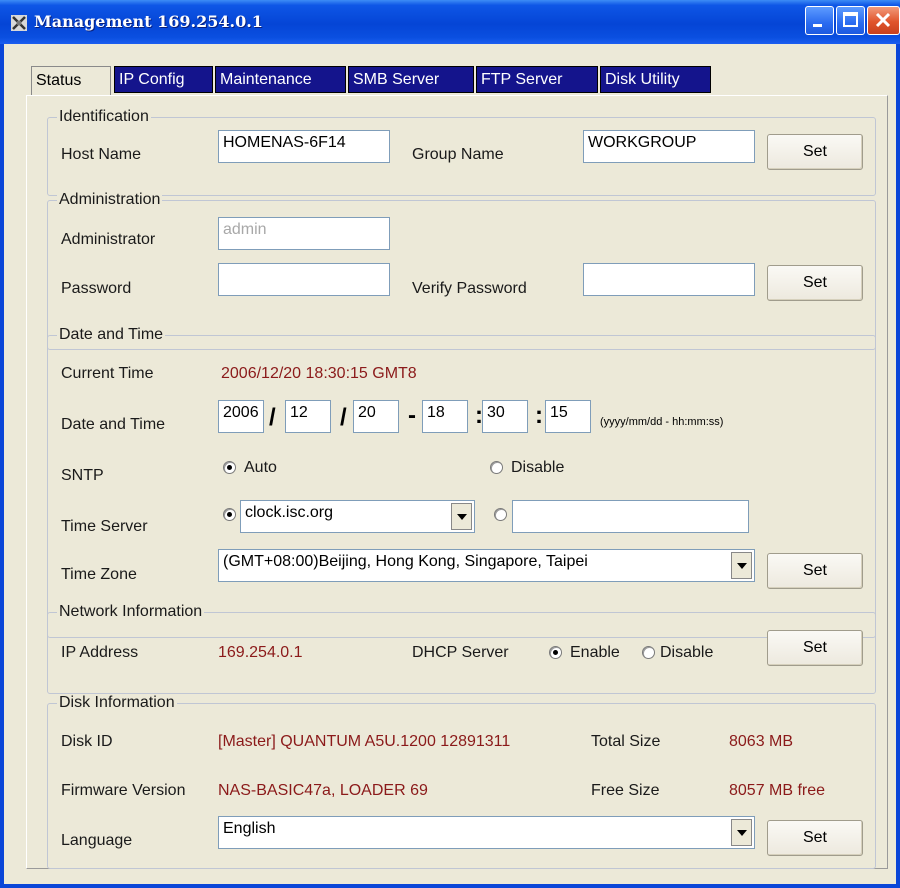 The image size is (900, 888). Describe the element at coordinates (669, 279) in the screenshot. I see `verify-password-input` at that location.